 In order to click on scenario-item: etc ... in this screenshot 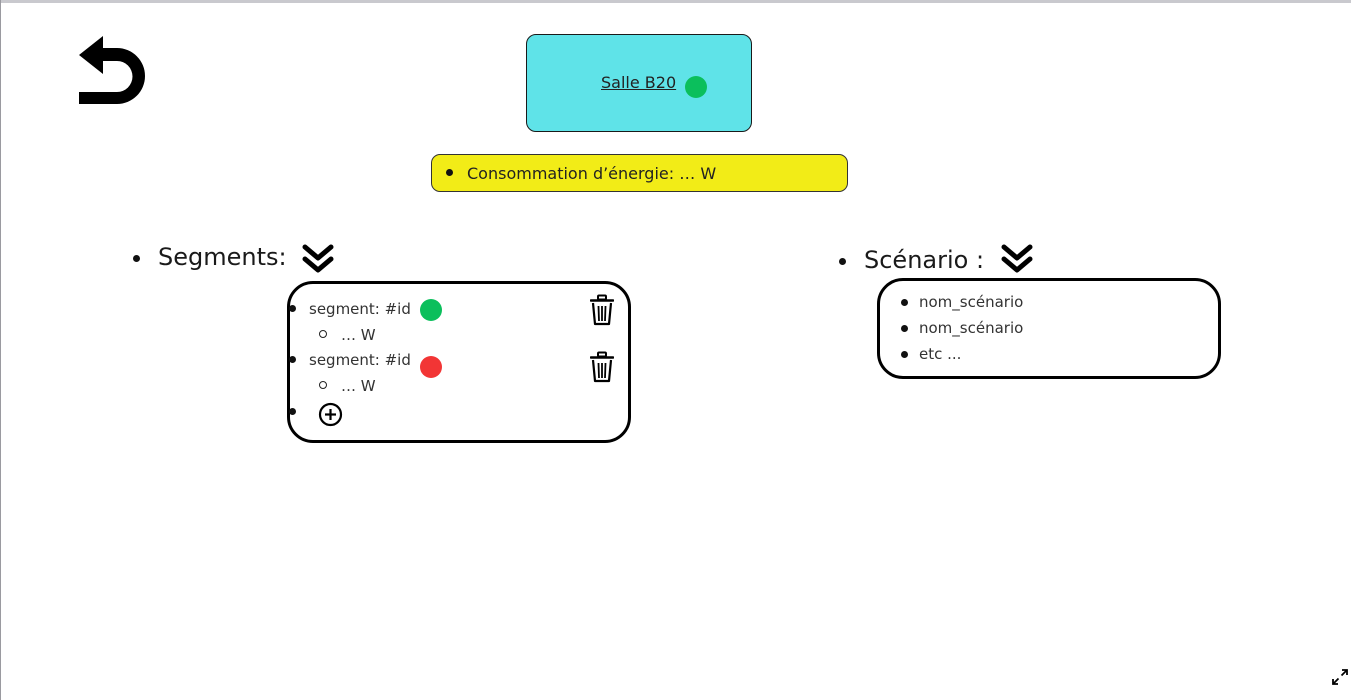, I will do `click(940, 354)`.